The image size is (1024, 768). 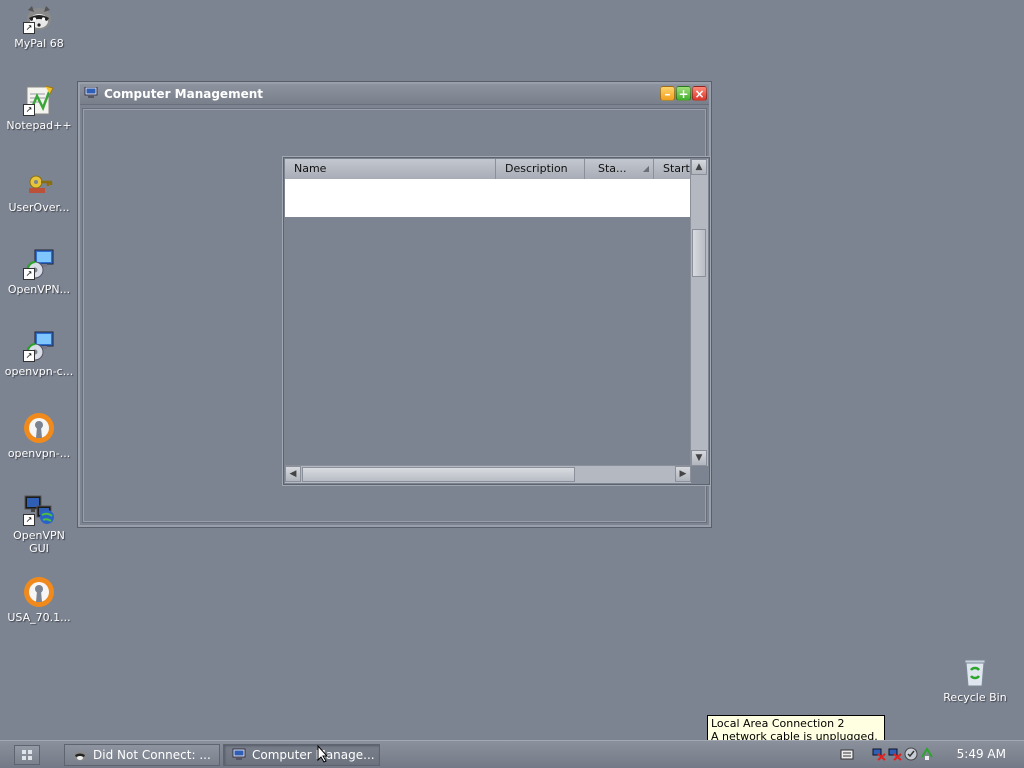 What do you see at coordinates (699, 458) in the screenshot?
I see `scroll-down-button: ▼` at bounding box center [699, 458].